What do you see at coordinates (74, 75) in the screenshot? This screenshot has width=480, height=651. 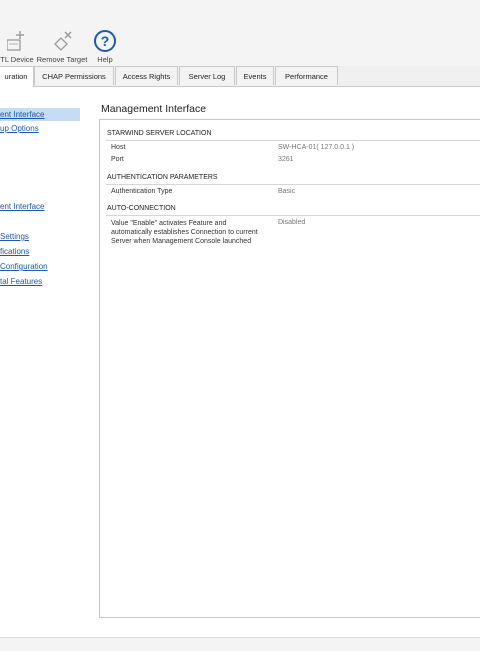 I see `tab-chap-permissions: CHAP Permissions` at bounding box center [74, 75].